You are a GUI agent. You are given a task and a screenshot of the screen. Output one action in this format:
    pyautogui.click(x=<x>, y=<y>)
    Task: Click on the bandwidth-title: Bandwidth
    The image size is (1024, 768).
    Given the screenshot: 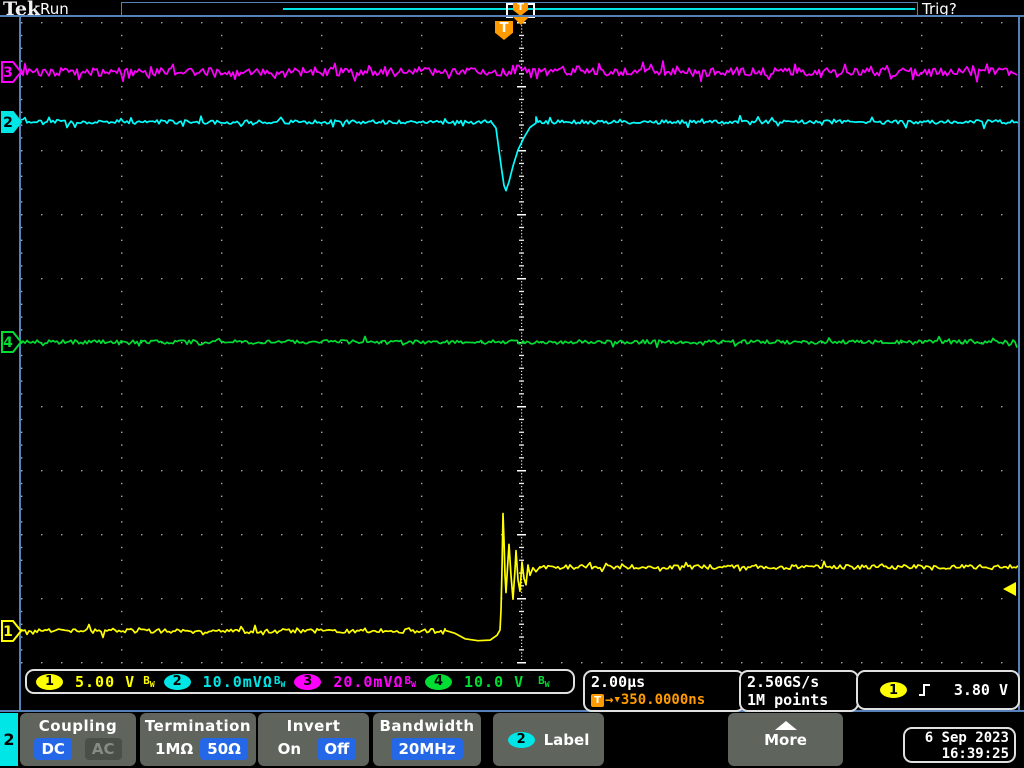 What is the action you would take?
    pyautogui.click(x=427, y=726)
    